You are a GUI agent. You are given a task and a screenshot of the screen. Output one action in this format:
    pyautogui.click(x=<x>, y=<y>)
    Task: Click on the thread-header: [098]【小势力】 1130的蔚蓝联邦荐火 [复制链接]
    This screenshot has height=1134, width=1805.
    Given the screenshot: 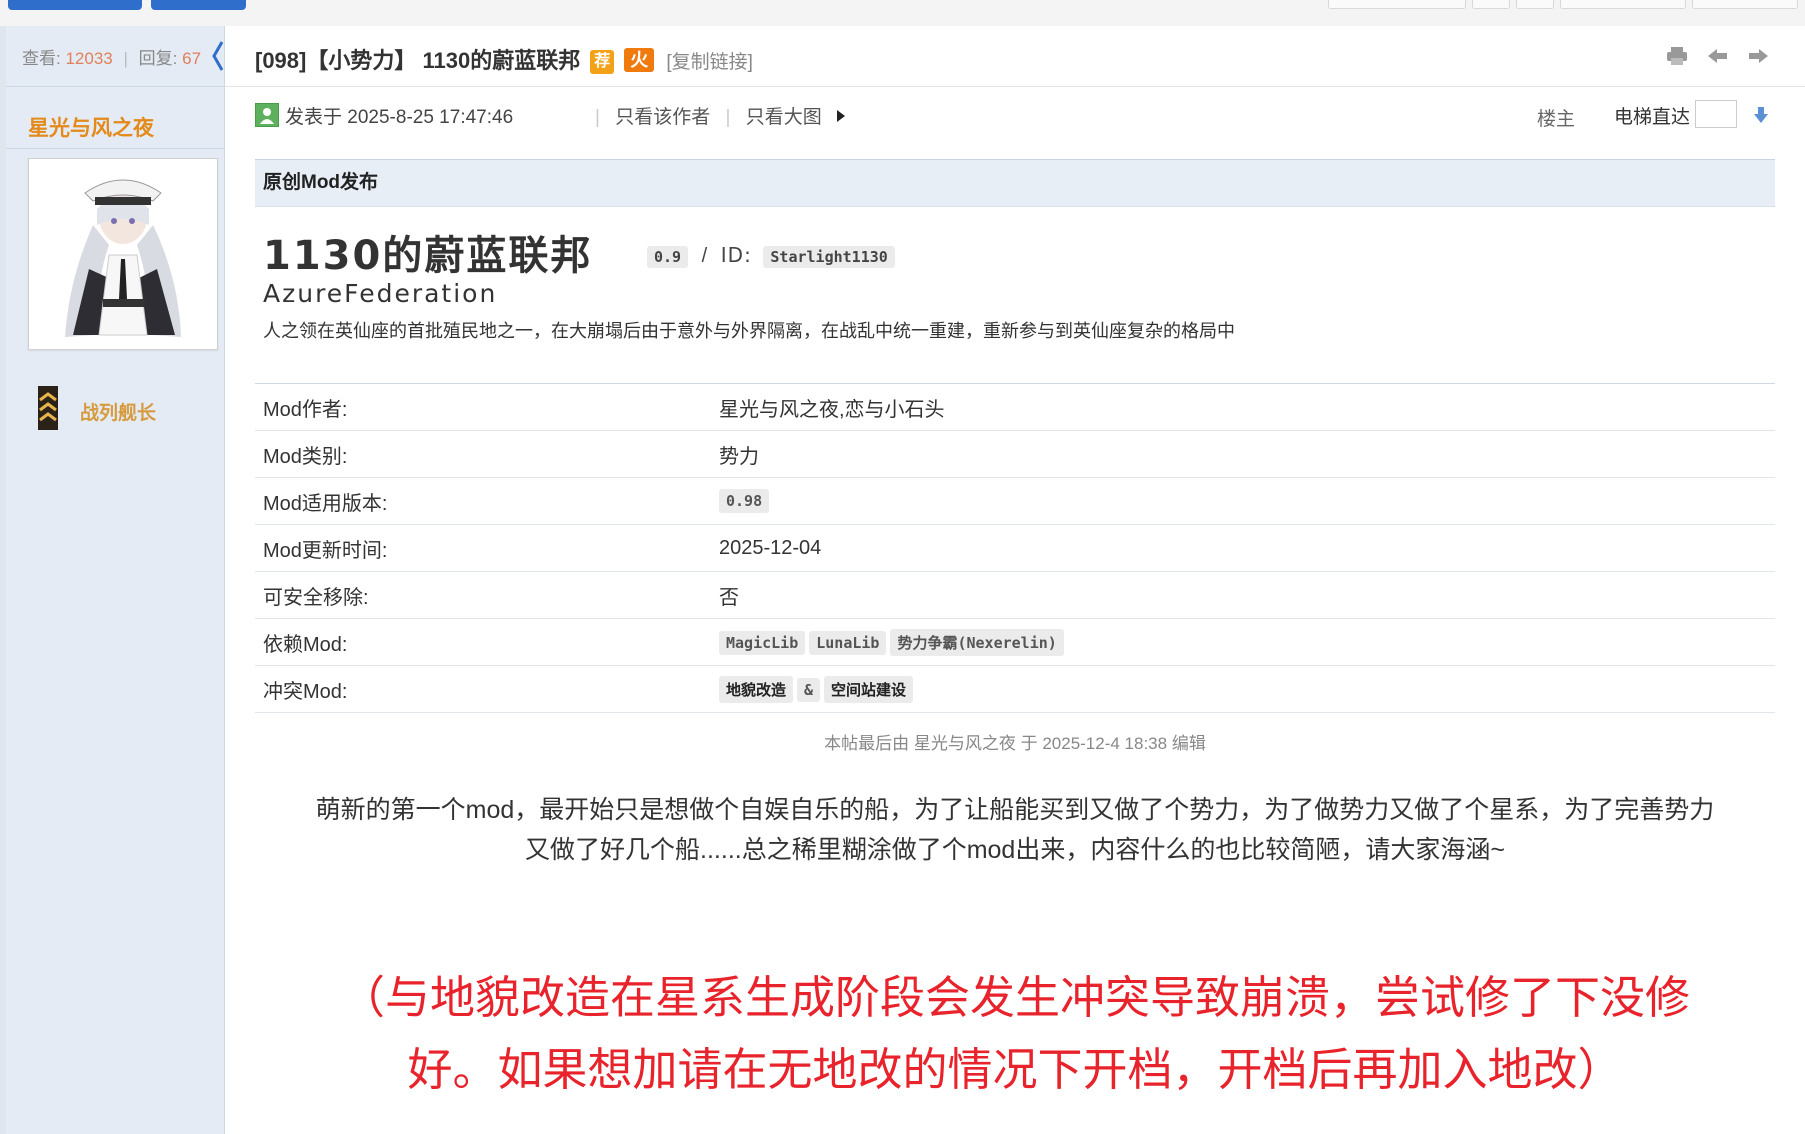 What is the action you would take?
    pyautogui.click(x=1015, y=56)
    